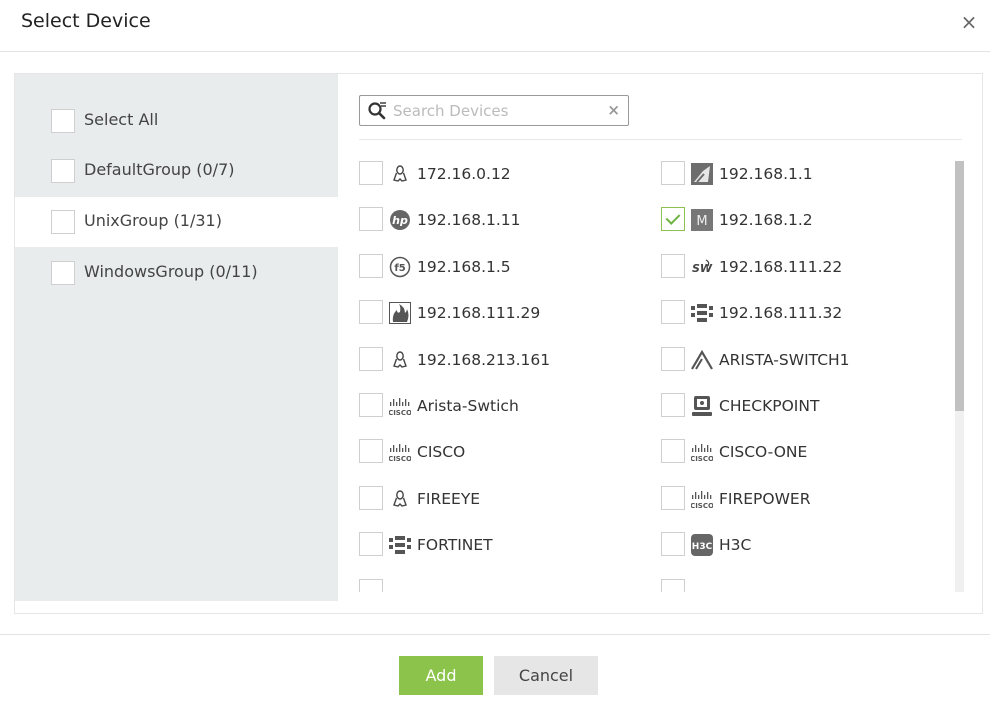 This screenshot has height=704, width=990. Describe the element at coordinates (479, 313) in the screenshot. I see `device-name: 192.168.111.29` at that location.